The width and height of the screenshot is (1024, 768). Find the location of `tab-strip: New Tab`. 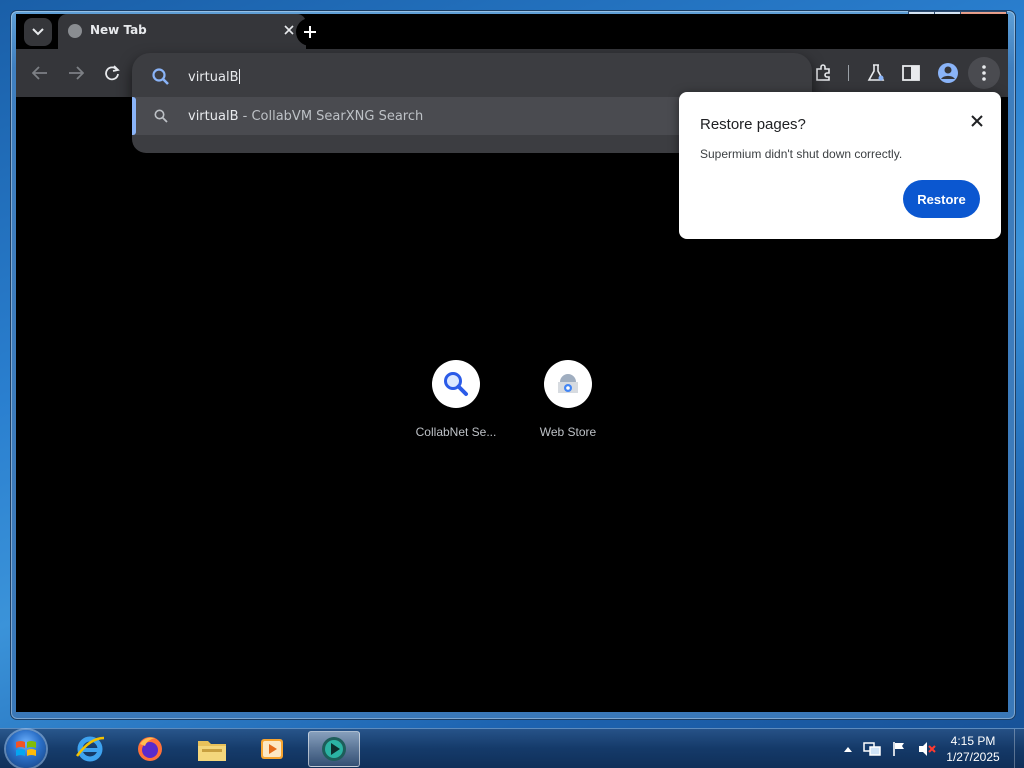

tab-strip: New Tab is located at coordinates (512, 31).